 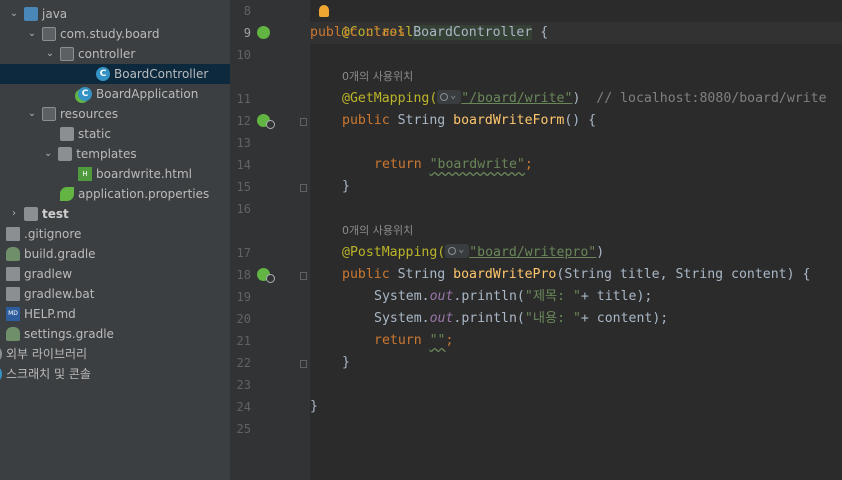 I want to click on semicolon: ;, so click(x=449, y=340).